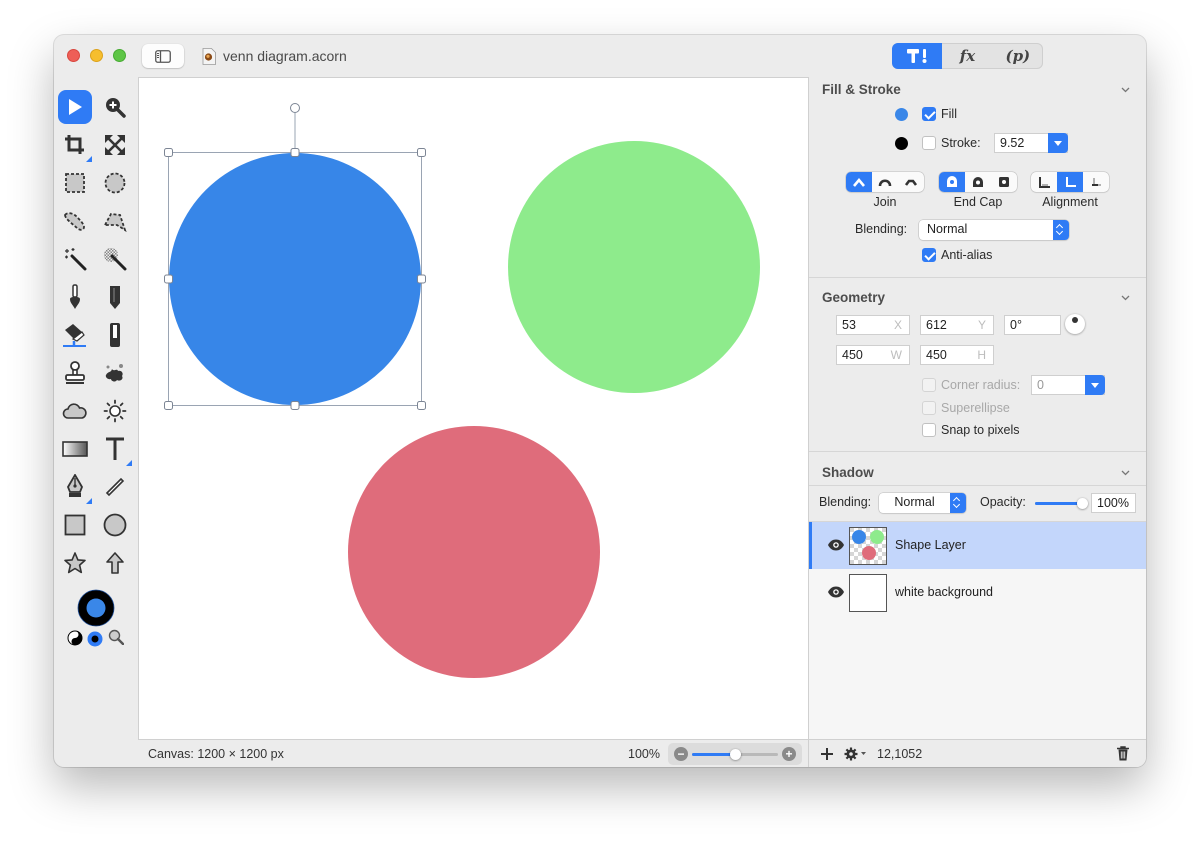 The width and height of the screenshot is (1200, 842). I want to click on resize-handle-top-right, so click(421, 152).